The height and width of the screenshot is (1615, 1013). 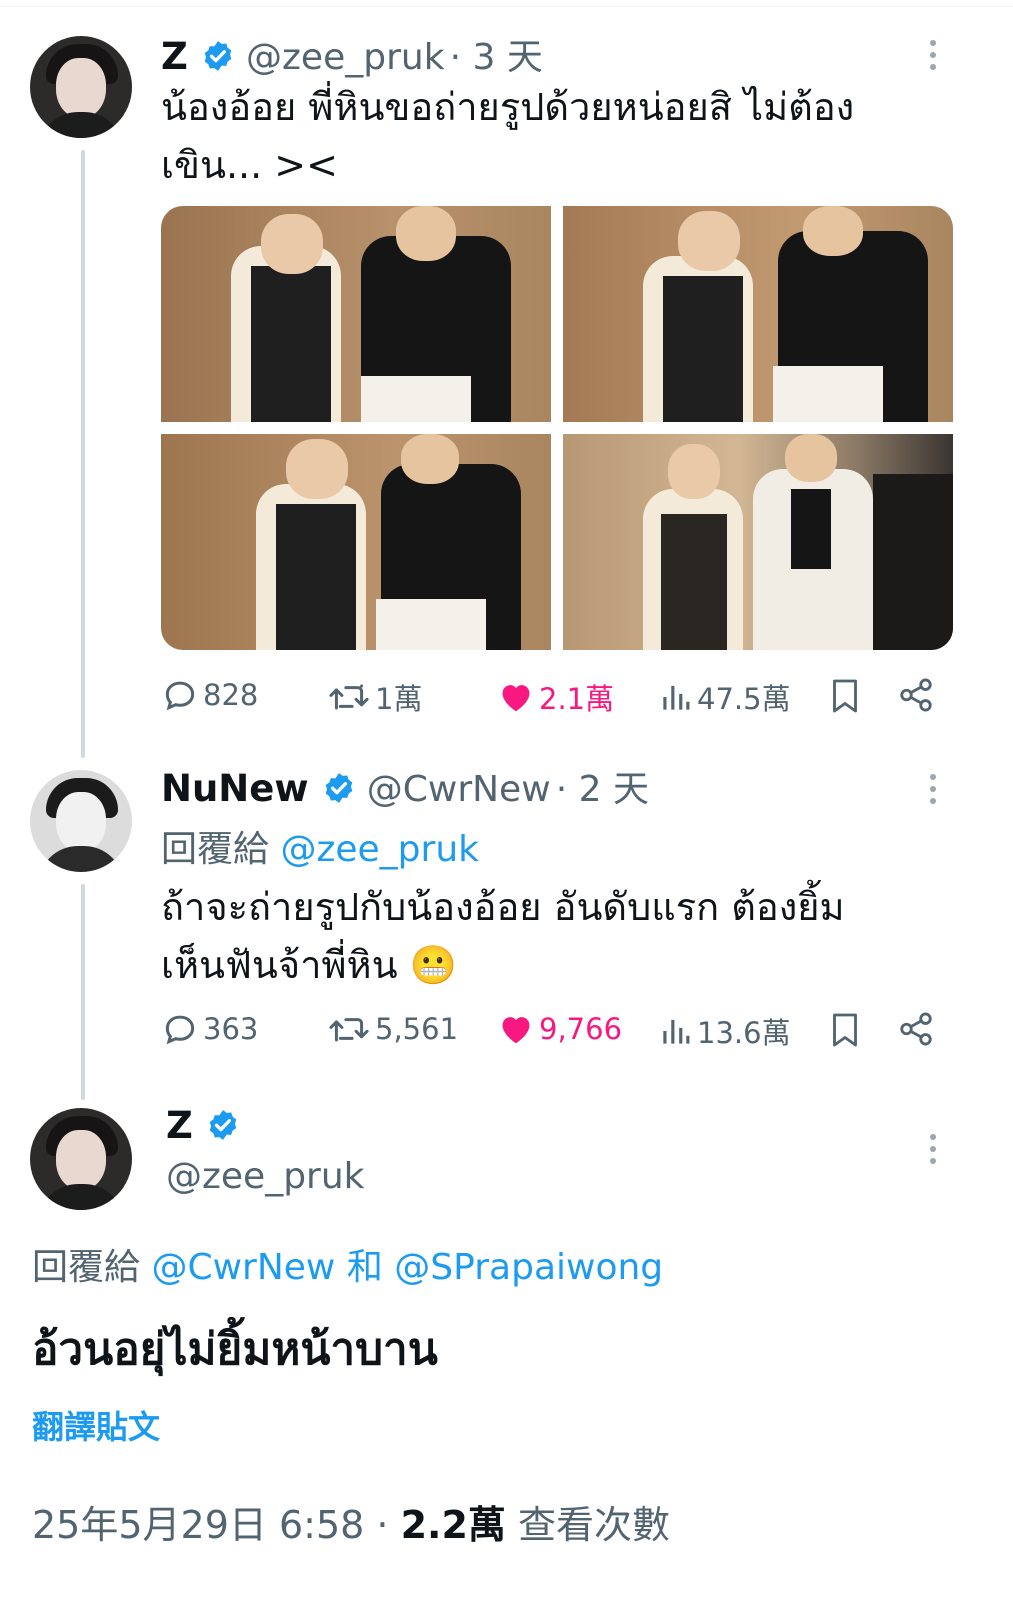 What do you see at coordinates (206, 1125) in the screenshot?
I see `main-author-name-row: Z` at bounding box center [206, 1125].